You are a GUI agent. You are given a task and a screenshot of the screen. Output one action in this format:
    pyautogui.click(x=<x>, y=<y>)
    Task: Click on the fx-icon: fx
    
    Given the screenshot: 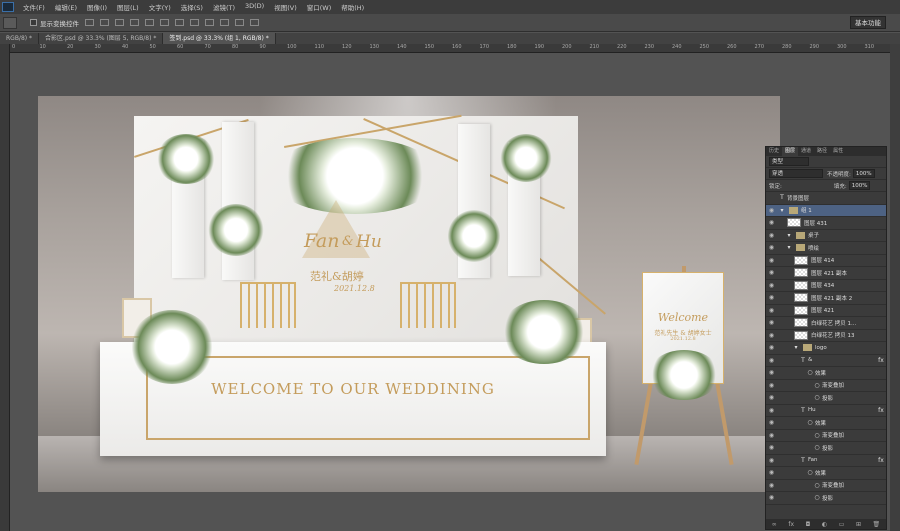 What is the action you would take?
    pyautogui.click(x=791, y=524)
    